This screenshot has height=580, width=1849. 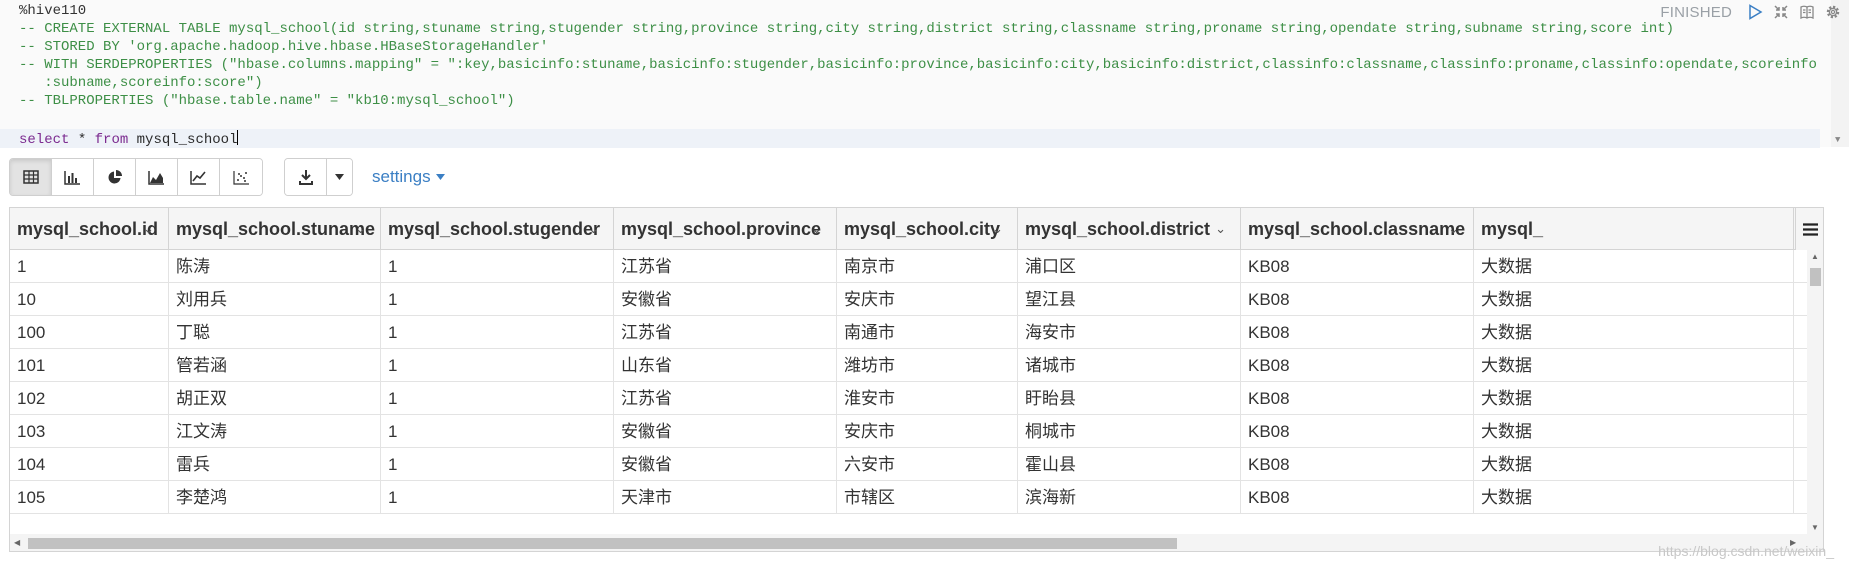 What do you see at coordinates (497, 229) in the screenshot?
I see `column-header: mysql_school.stugender ⌄` at bounding box center [497, 229].